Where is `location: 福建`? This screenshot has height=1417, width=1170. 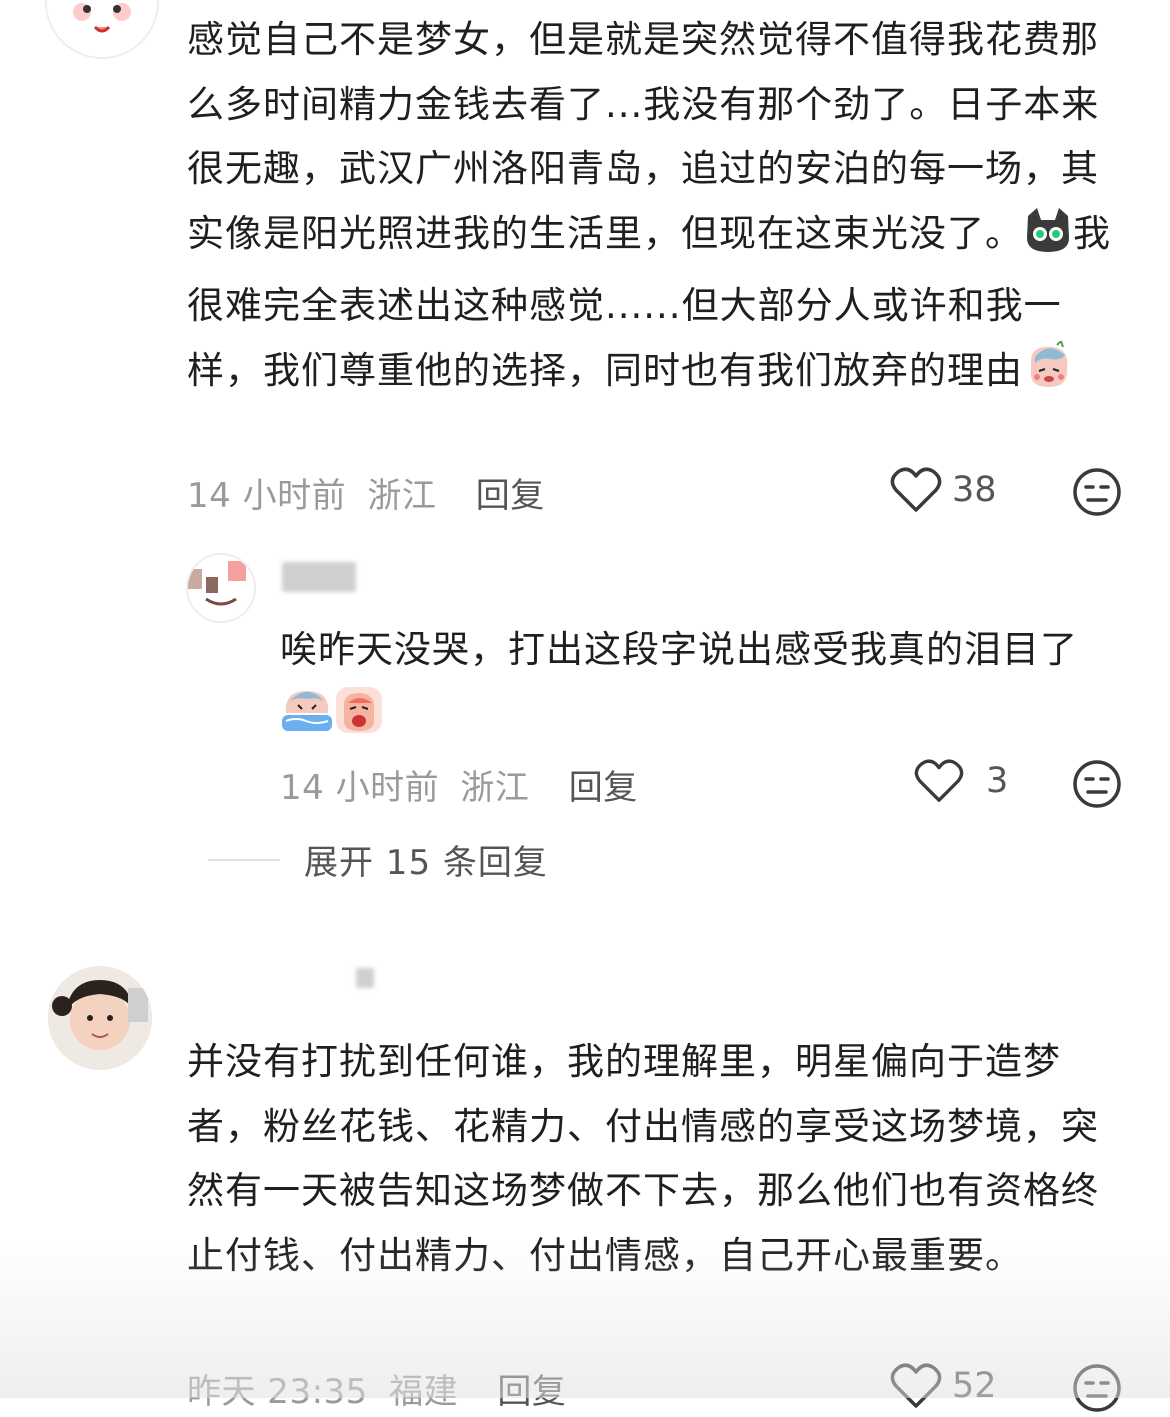
location: 福建 is located at coordinates (424, 1392).